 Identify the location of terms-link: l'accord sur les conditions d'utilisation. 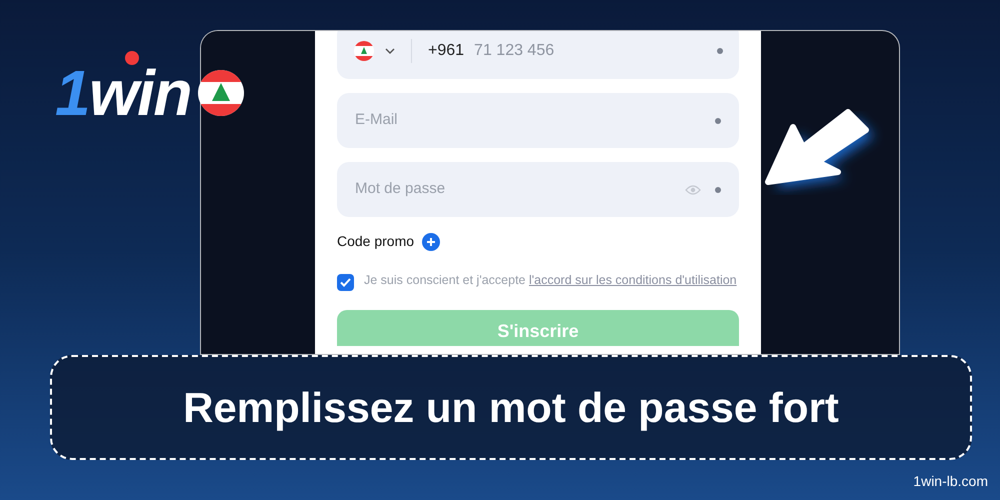
(632, 280).